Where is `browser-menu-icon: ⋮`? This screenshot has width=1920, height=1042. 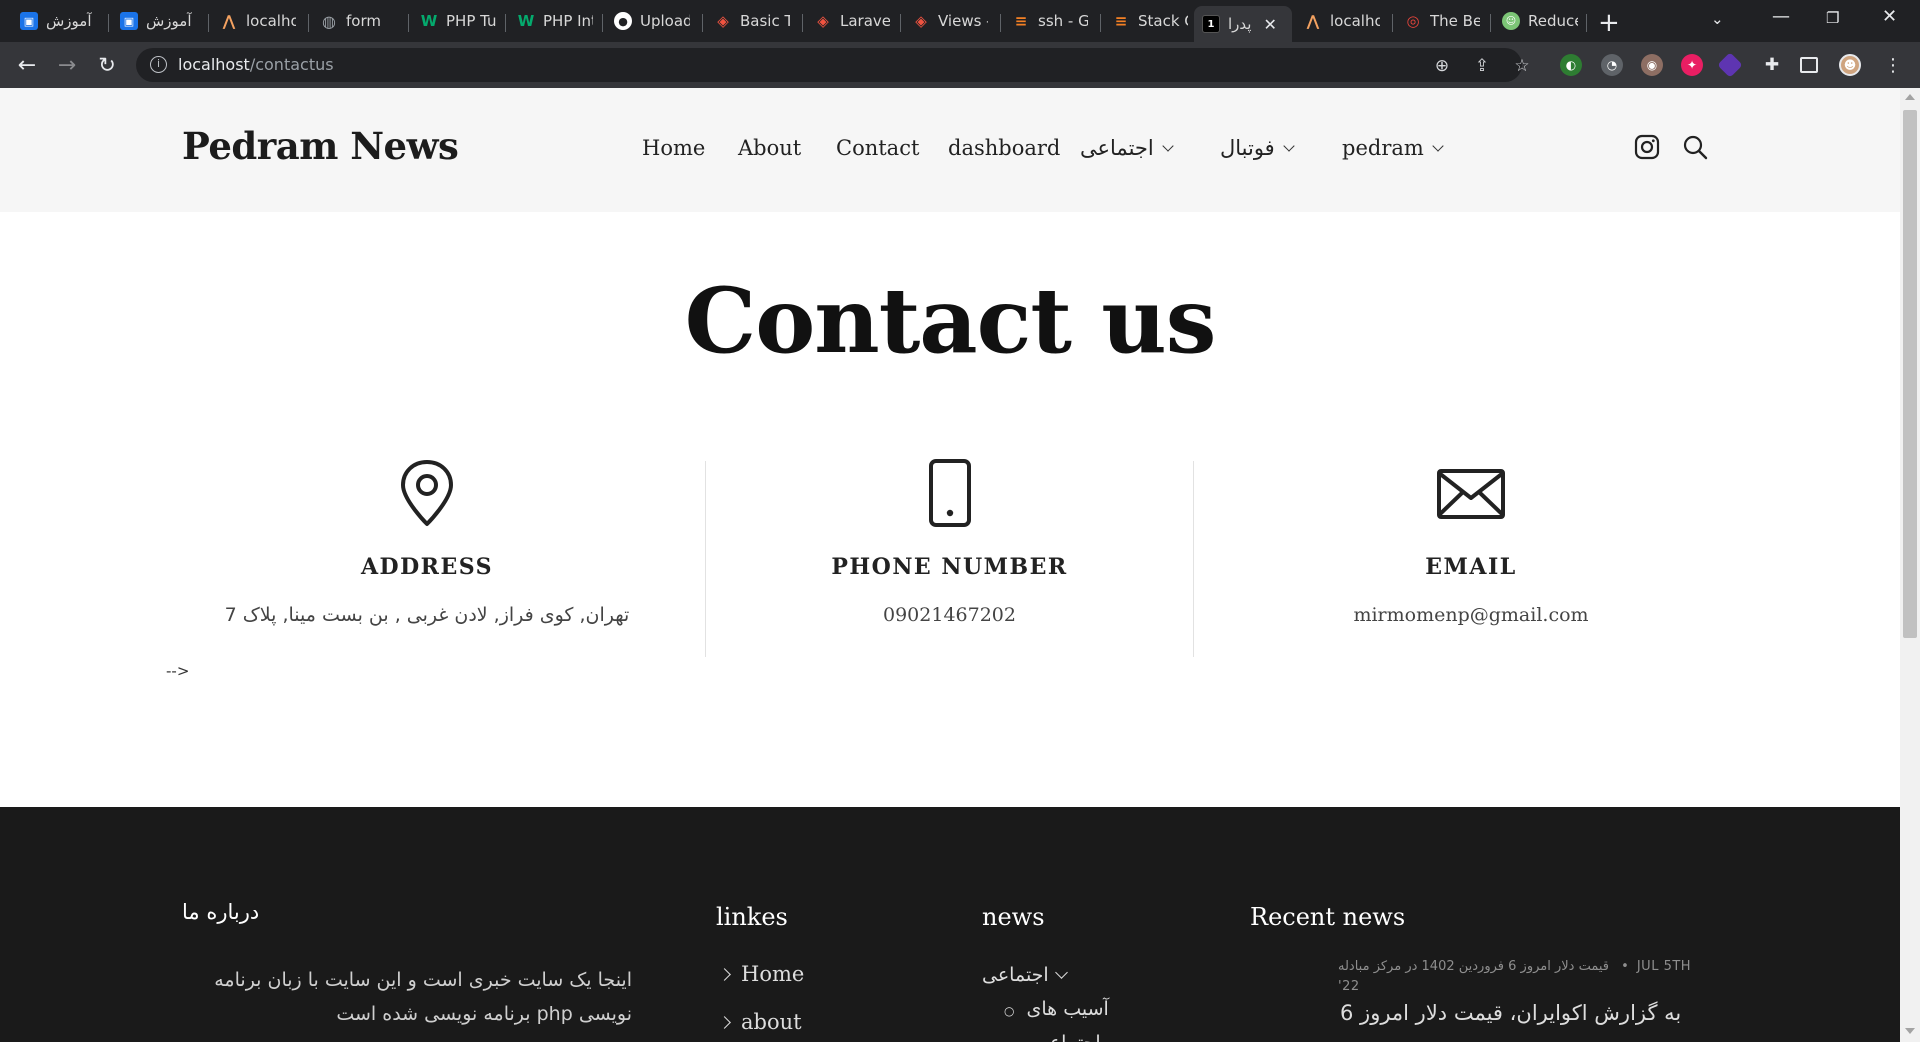
browser-menu-icon: ⋮ is located at coordinates (1893, 65).